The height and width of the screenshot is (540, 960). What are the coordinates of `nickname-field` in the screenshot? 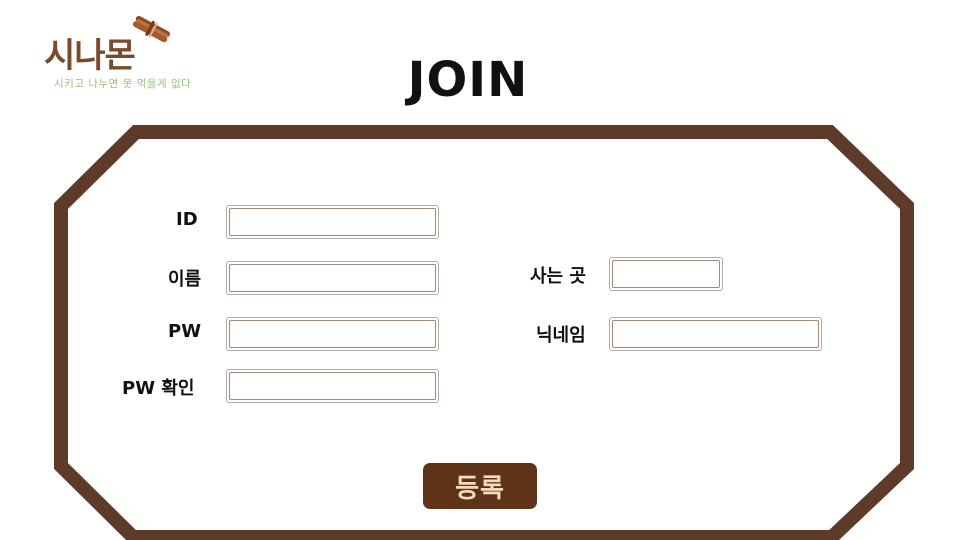 It's located at (715, 334).